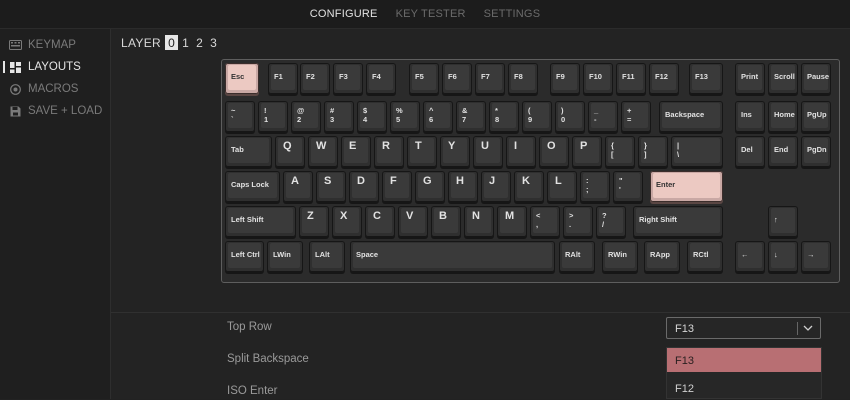 This screenshot has width=850, height=400. I want to click on layer-button-3: 3, so click(213, 42).